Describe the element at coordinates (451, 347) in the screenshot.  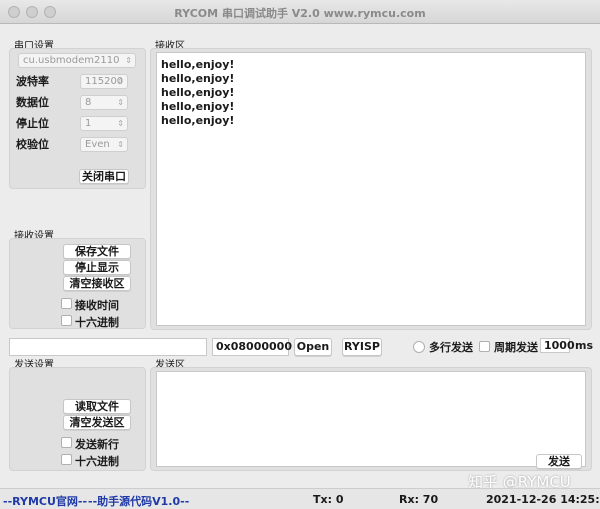
I see `multi-send-label: 多行发送` at that location.